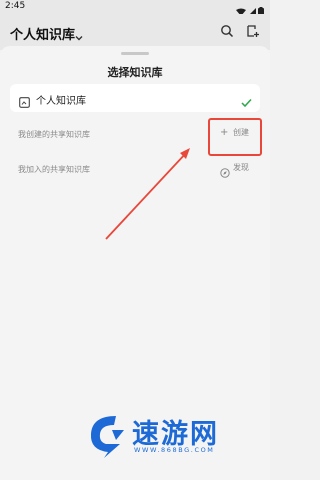 Image resolution: width=320 pixels, height=480 pixels. Describe the element at coordinates (24, 100) in the screenshot. I see `notebook-icon` at that location.